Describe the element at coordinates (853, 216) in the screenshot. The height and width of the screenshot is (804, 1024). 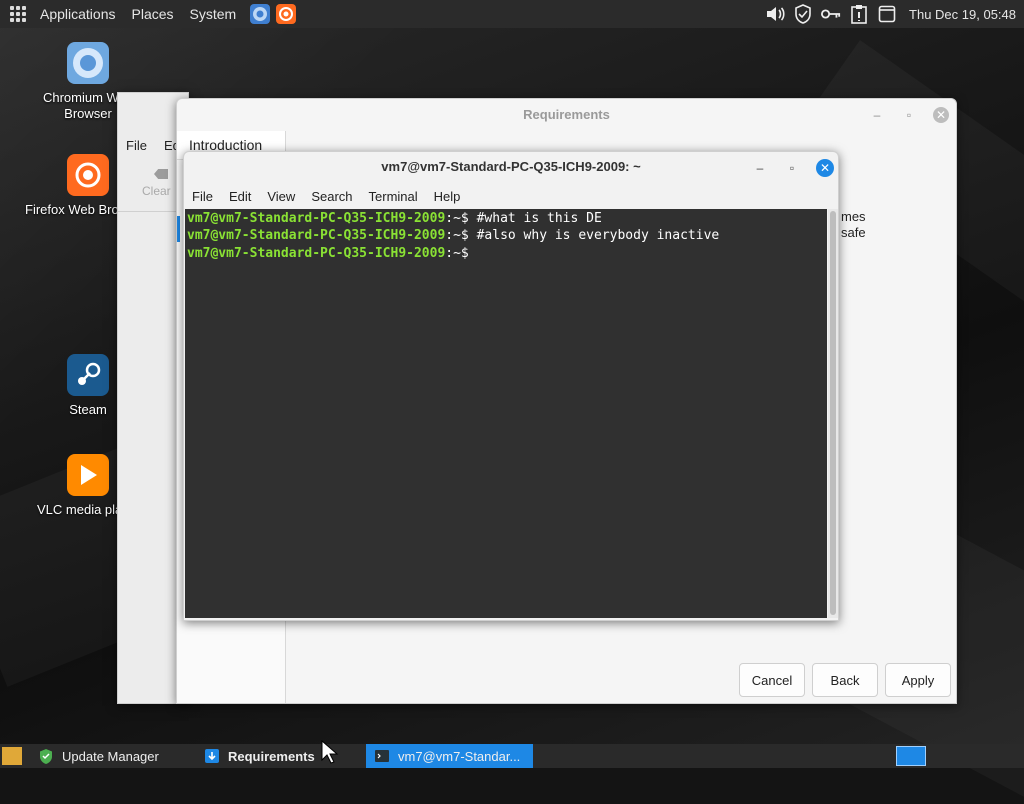
I see `requirements-text-fragment: mes` at that location.